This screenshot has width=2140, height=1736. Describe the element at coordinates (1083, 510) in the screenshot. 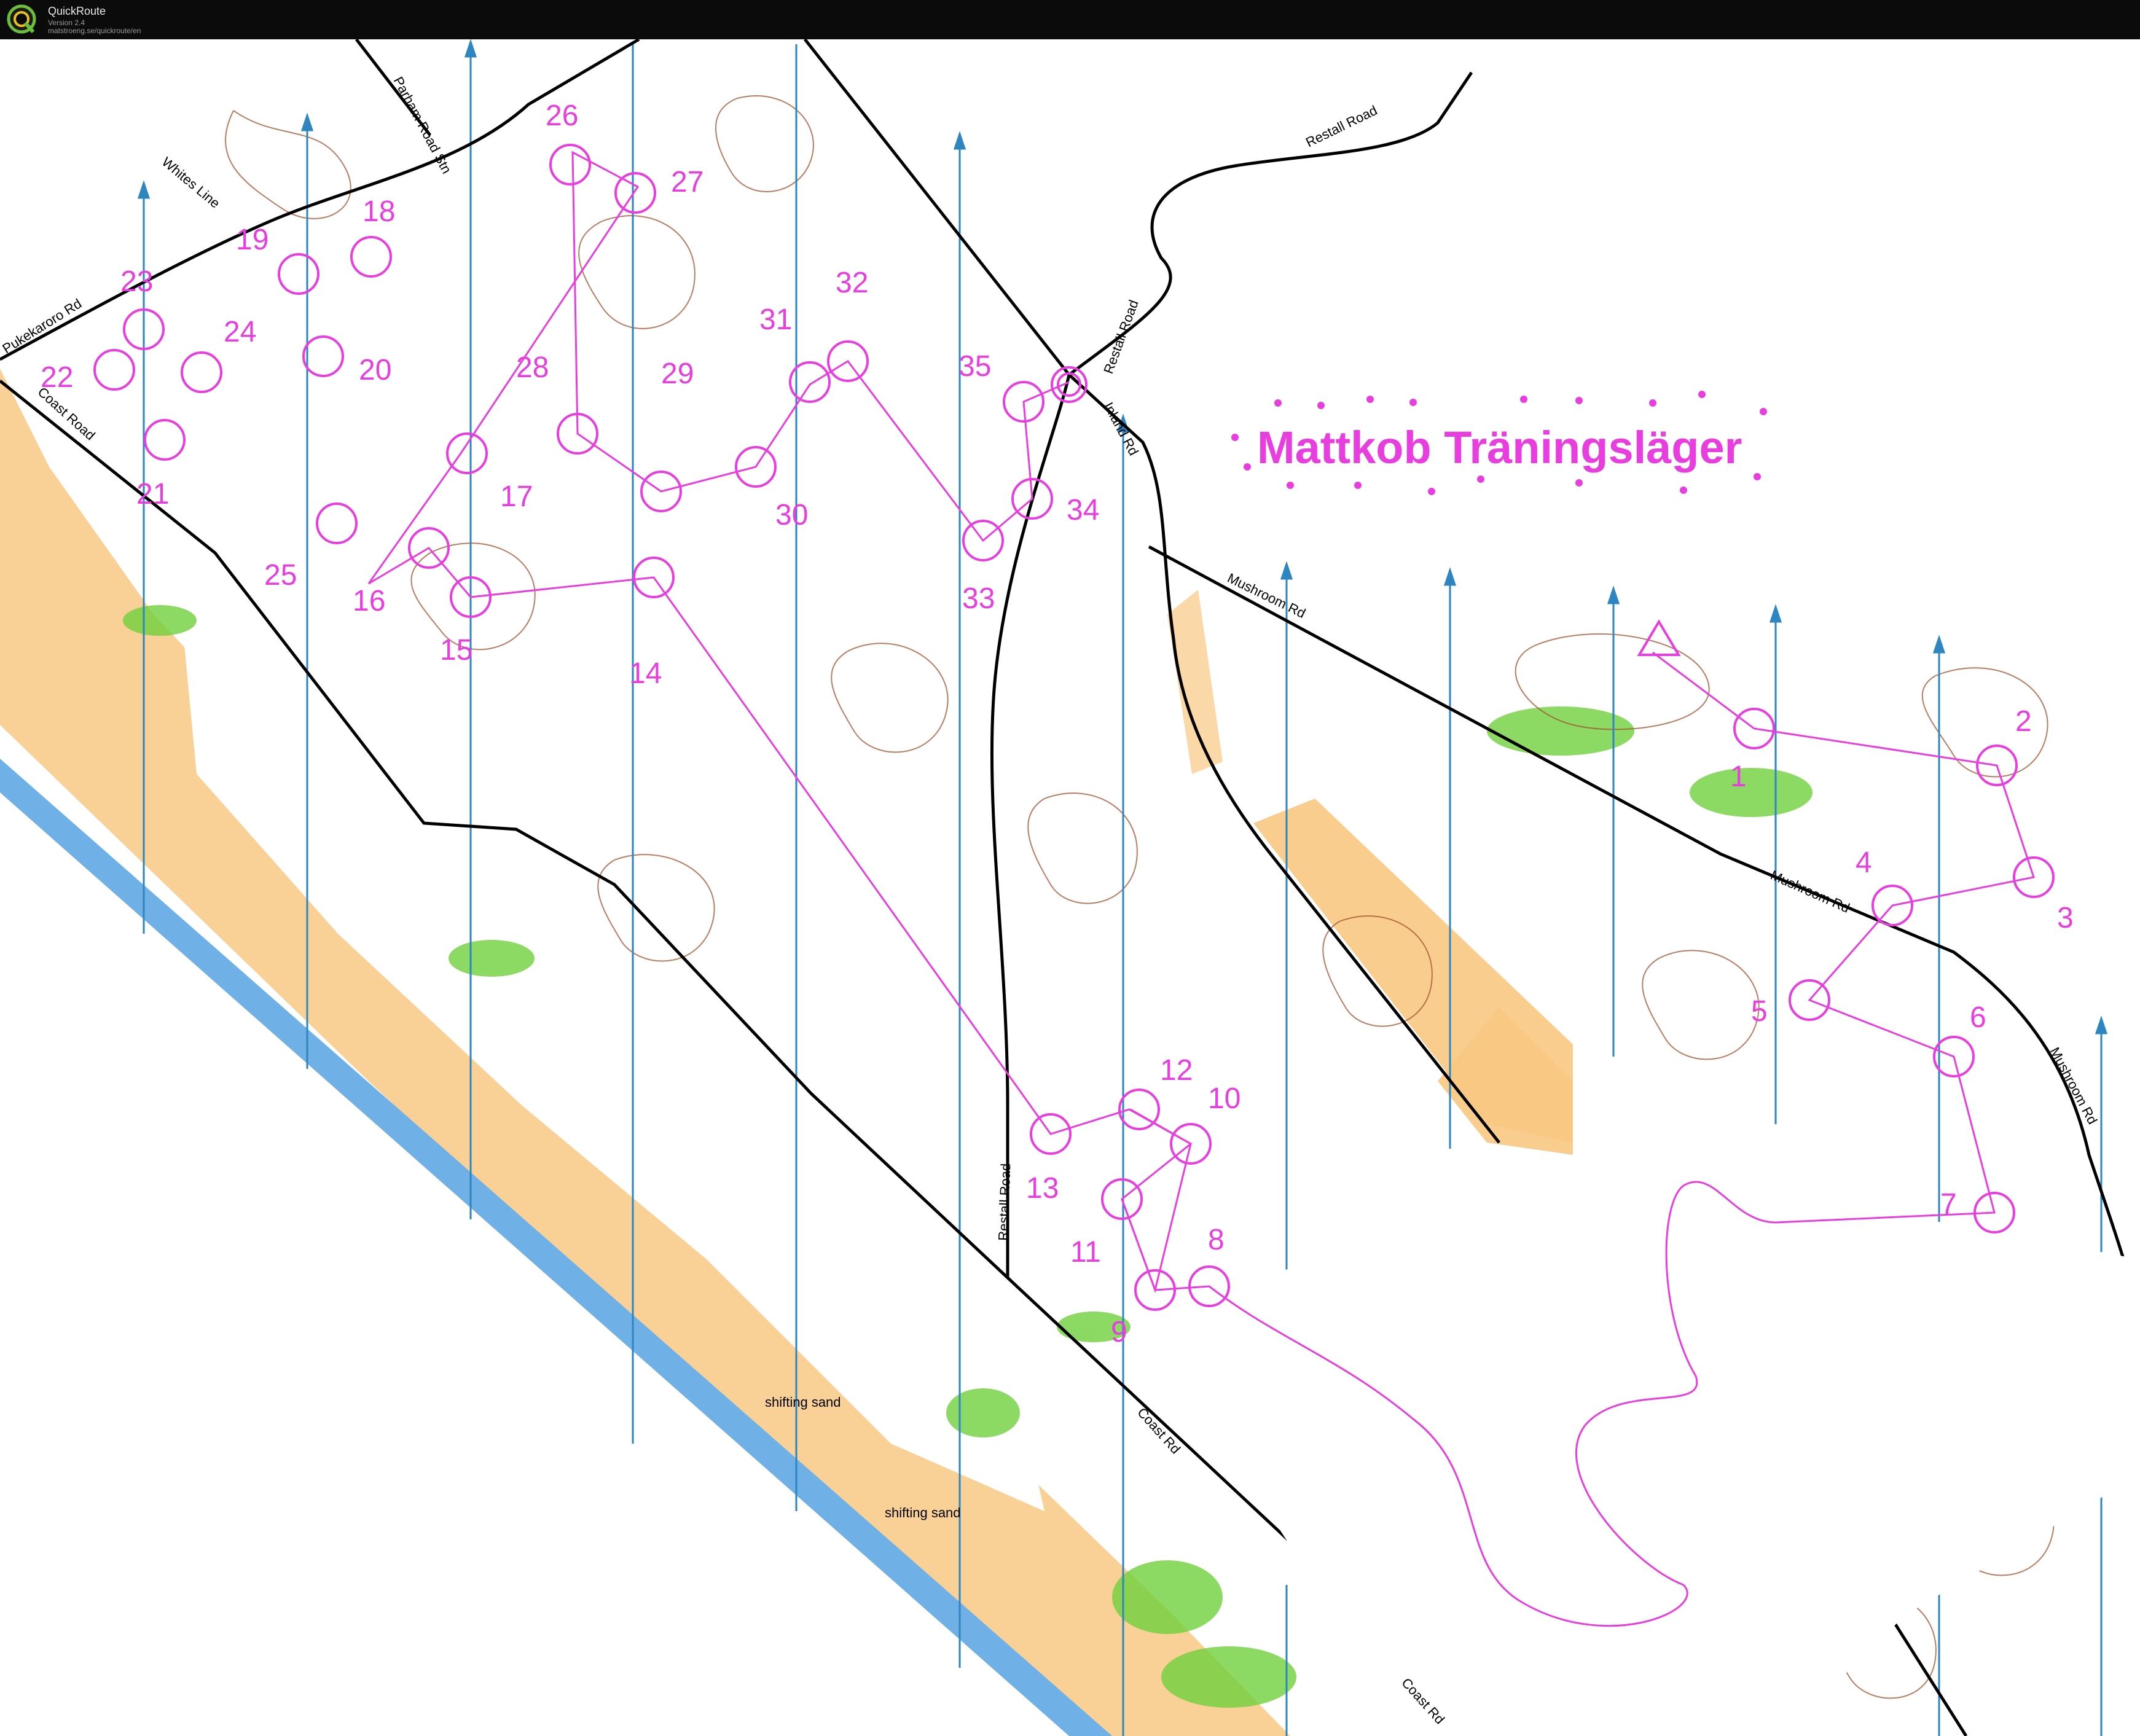

I see `control-number: 34` at that location.